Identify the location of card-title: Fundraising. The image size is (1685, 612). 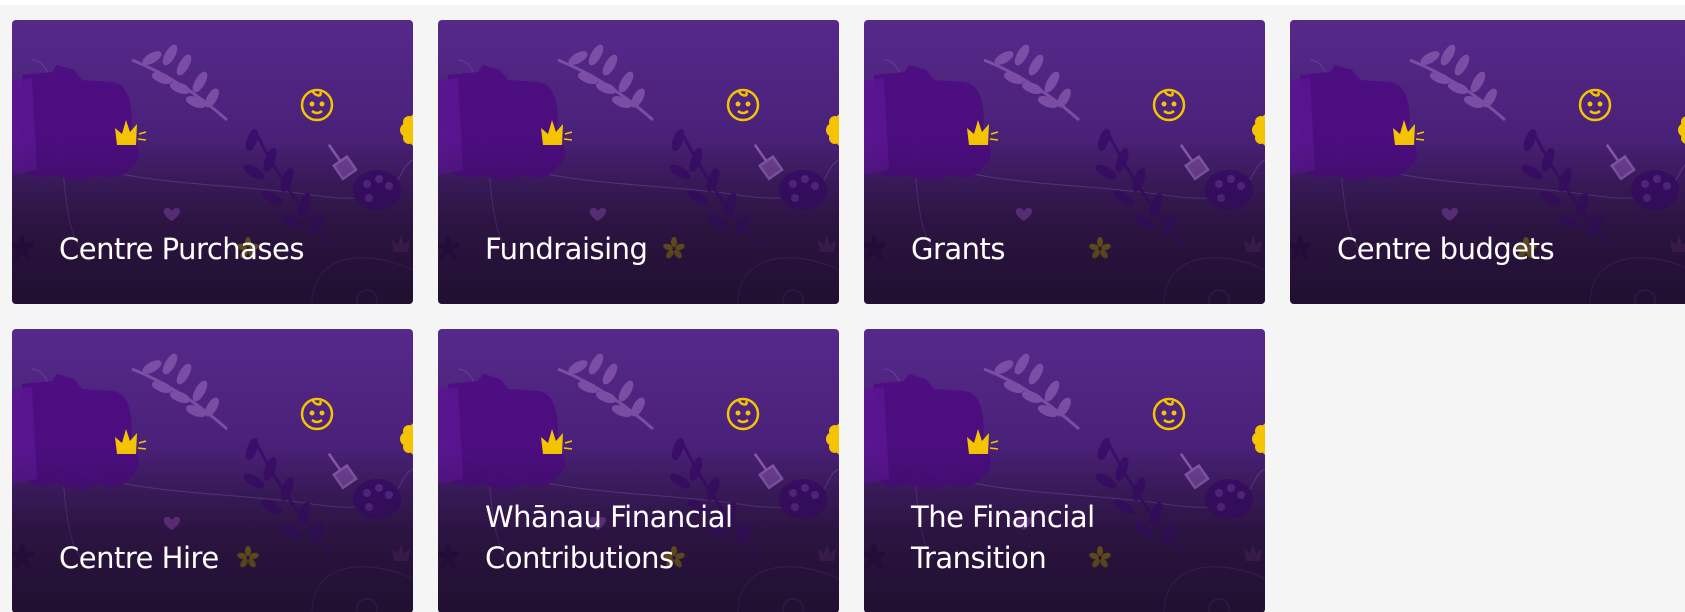
(566, 249).